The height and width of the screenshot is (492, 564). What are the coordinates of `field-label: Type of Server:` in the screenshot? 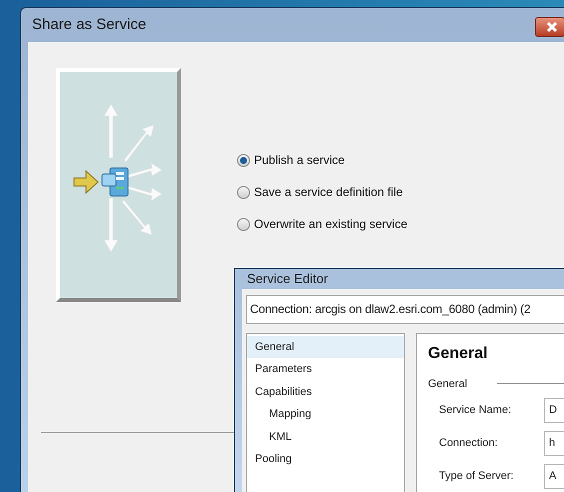 It's located at (477, 476).